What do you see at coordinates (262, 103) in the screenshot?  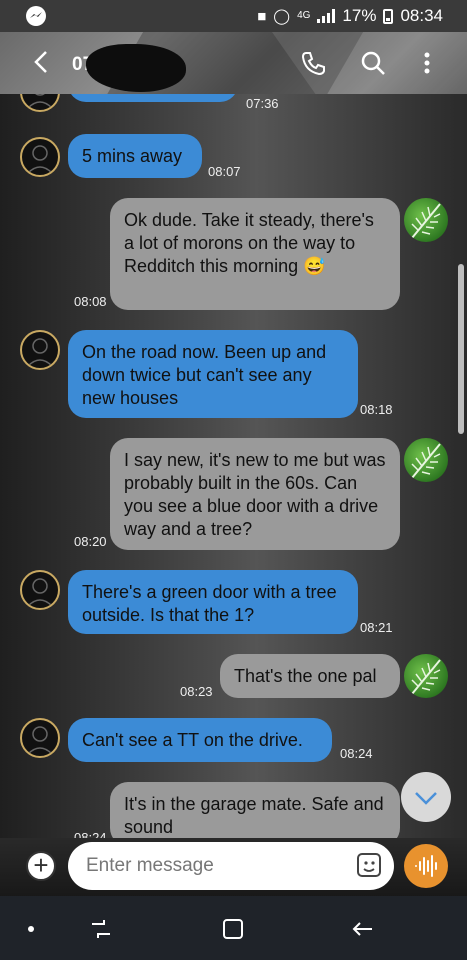 I see `message-time: 07:36` at bounding box center [262, 103].